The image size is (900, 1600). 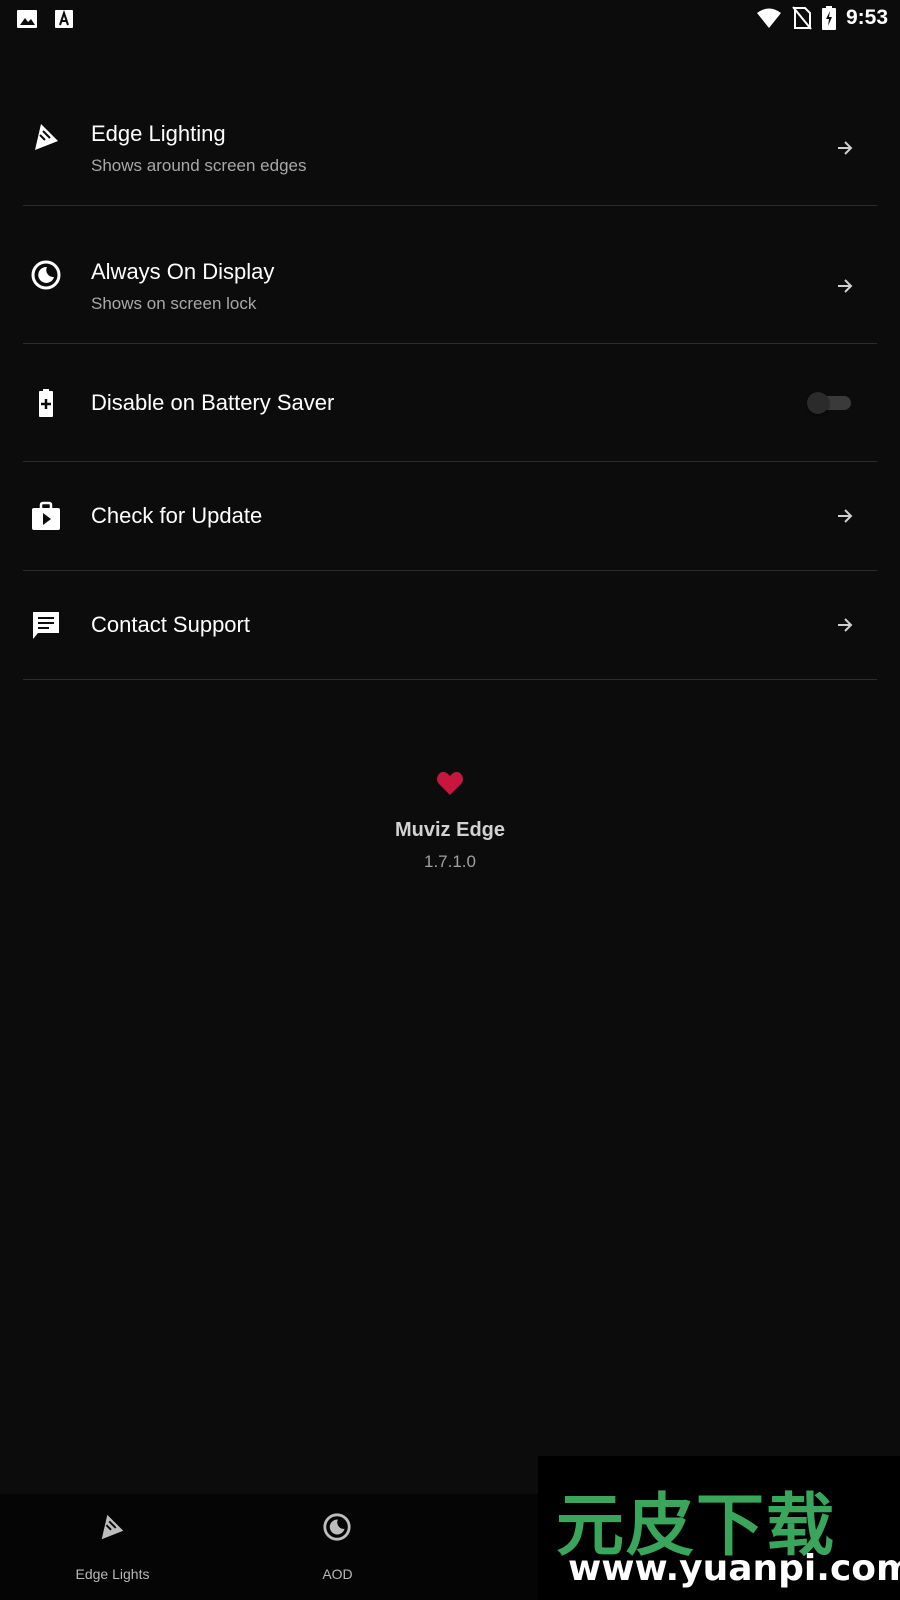 I want to click on wifi-icon, so click(x=768, y=18).